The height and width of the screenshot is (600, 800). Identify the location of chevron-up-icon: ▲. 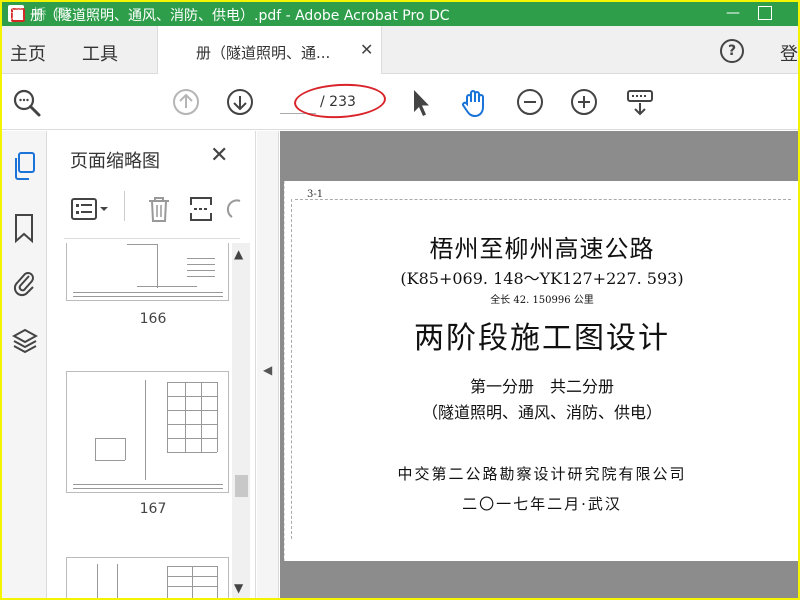
(238, 254).